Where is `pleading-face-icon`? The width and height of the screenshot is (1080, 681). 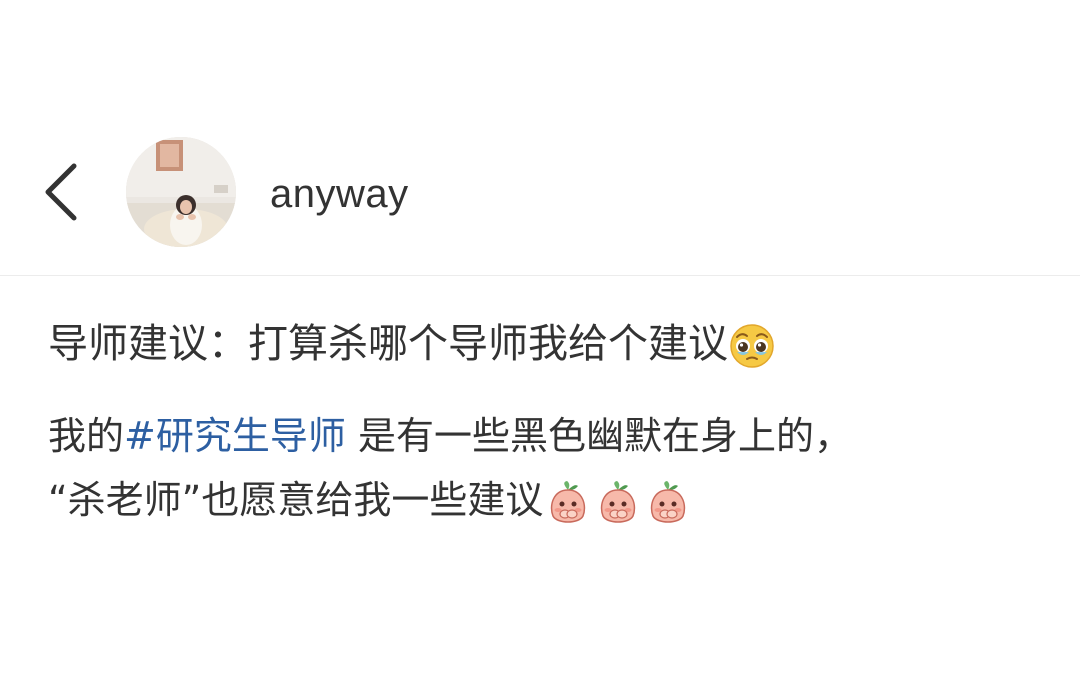 pleading-face-icon is located at coordinates (752, 346).